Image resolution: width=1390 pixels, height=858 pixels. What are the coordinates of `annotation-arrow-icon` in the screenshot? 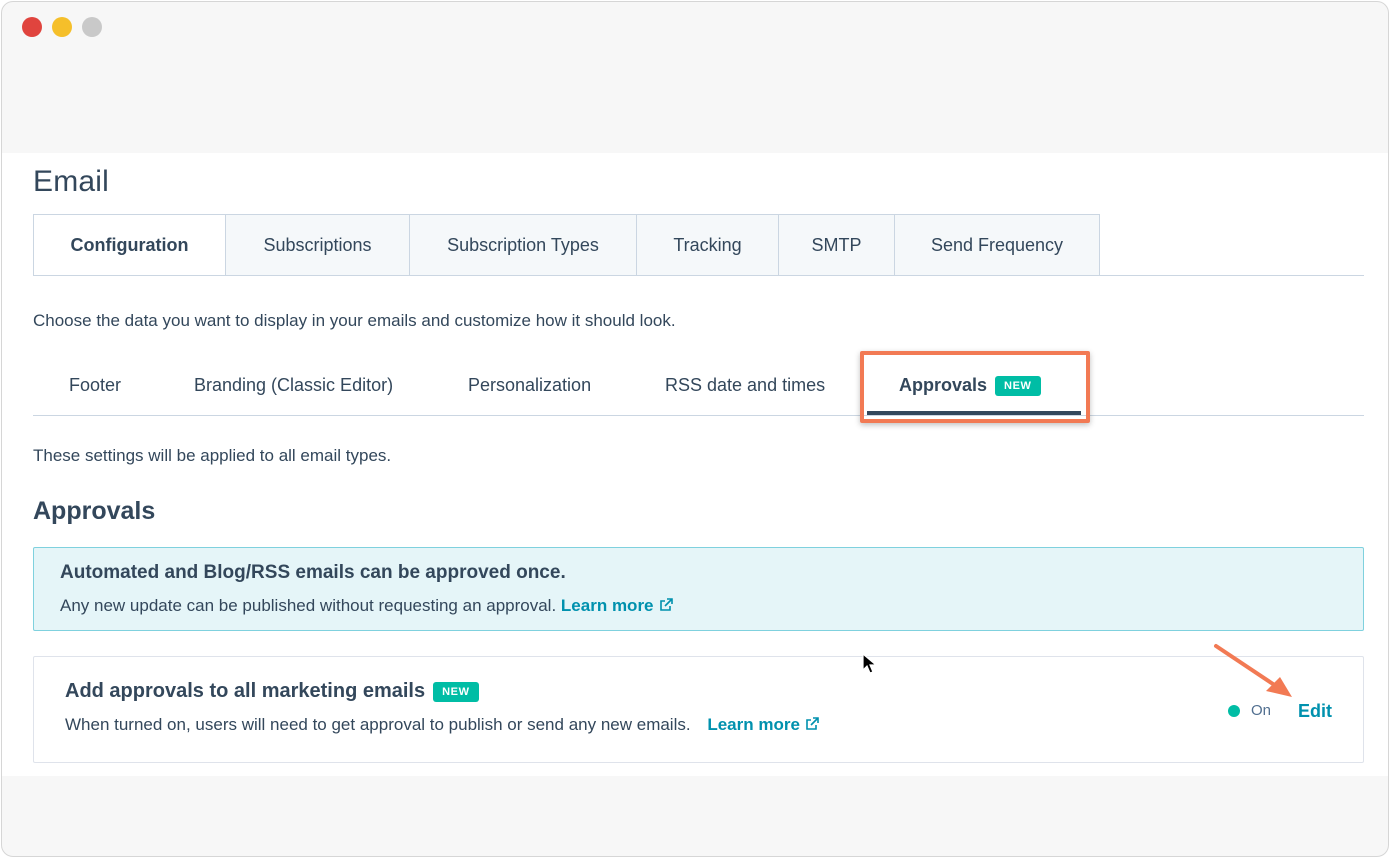 It's located at (1253, 670).